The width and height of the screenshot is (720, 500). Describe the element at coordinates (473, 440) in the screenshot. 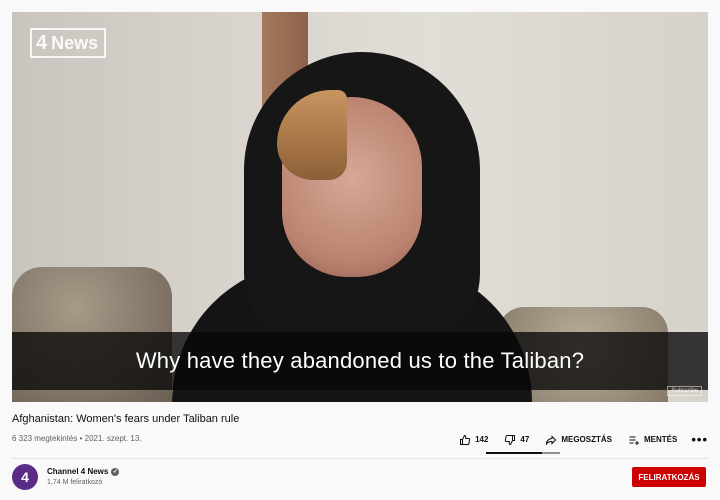

I see `like-button: 142` at that location.